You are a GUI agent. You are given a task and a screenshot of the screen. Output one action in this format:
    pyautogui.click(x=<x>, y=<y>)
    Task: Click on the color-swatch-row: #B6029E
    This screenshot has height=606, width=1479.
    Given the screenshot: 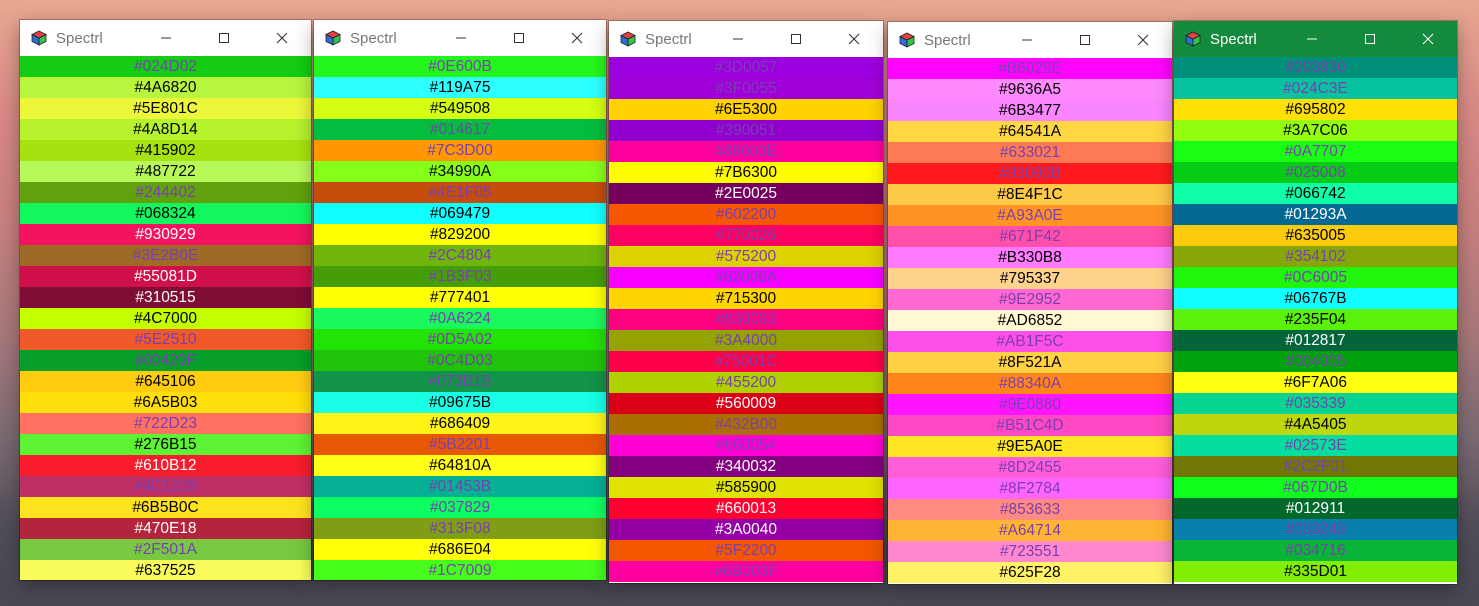 What is the action you would take?
    pyautogui.click(x=1030, y=68)
    